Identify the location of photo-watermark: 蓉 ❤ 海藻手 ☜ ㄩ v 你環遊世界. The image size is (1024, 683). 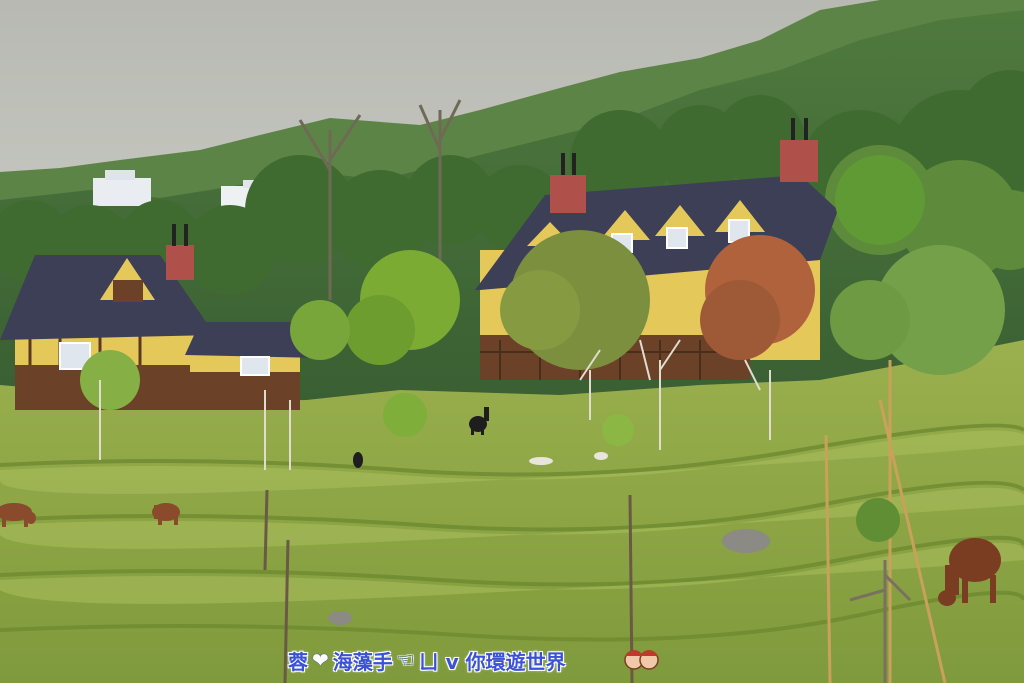
(427, 660).